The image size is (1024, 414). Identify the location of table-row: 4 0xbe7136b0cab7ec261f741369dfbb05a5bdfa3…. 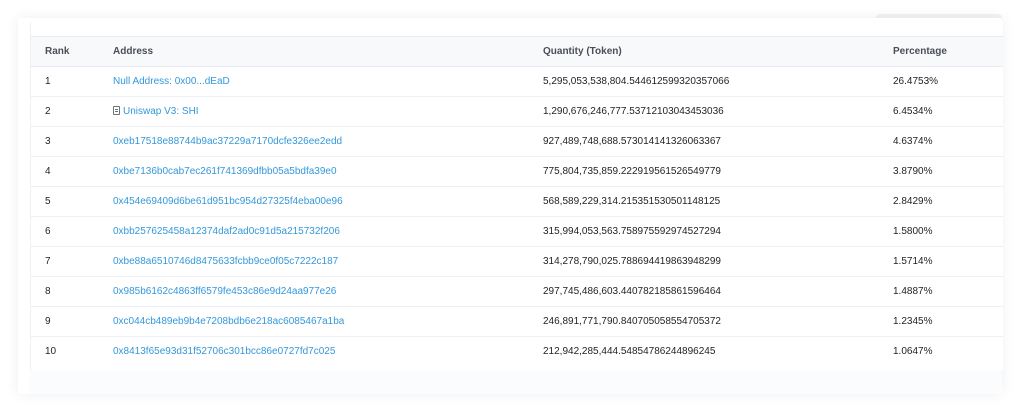
(517, 171).